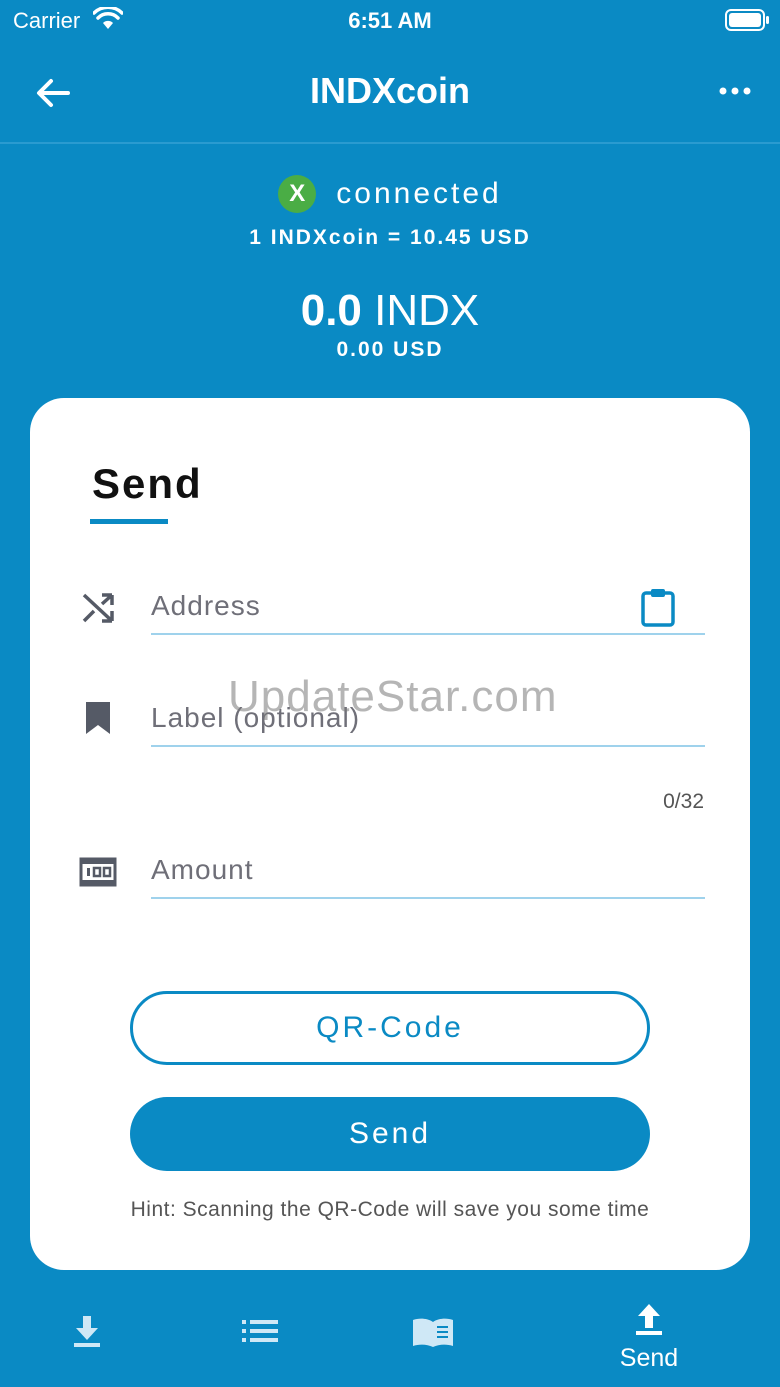 The image size is (780, 1387). What do you see at coordinates (390, 1134) in the screenshot?
I see `send-button: Send` at bounding box center [390, 1134].